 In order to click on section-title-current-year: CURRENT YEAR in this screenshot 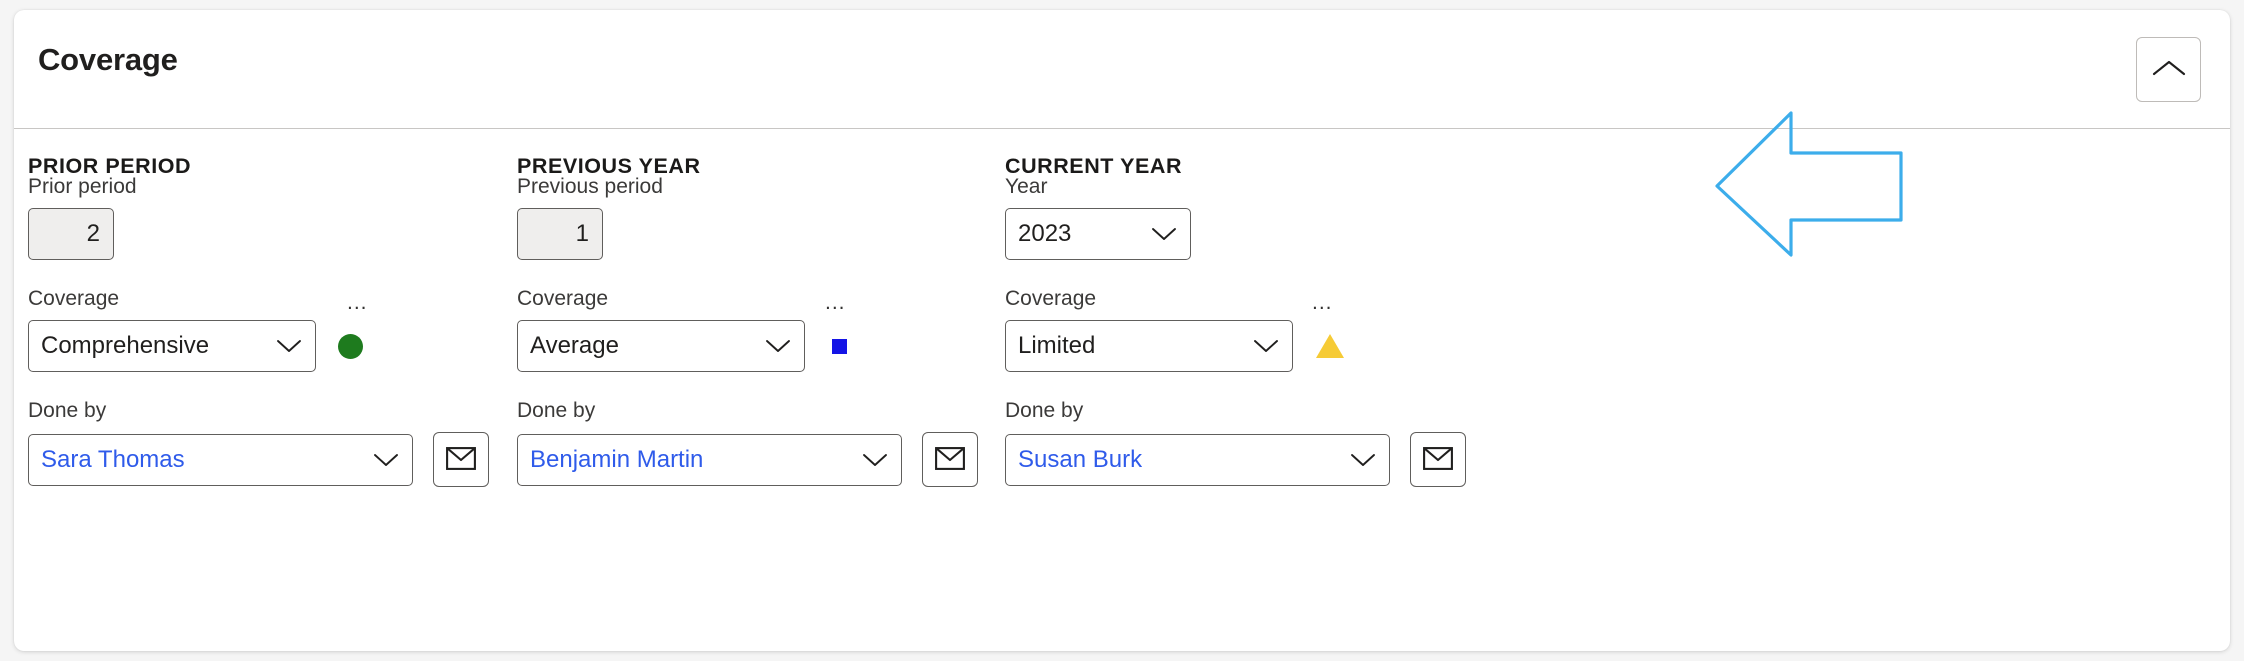, I will do `click(1094, 166)`.